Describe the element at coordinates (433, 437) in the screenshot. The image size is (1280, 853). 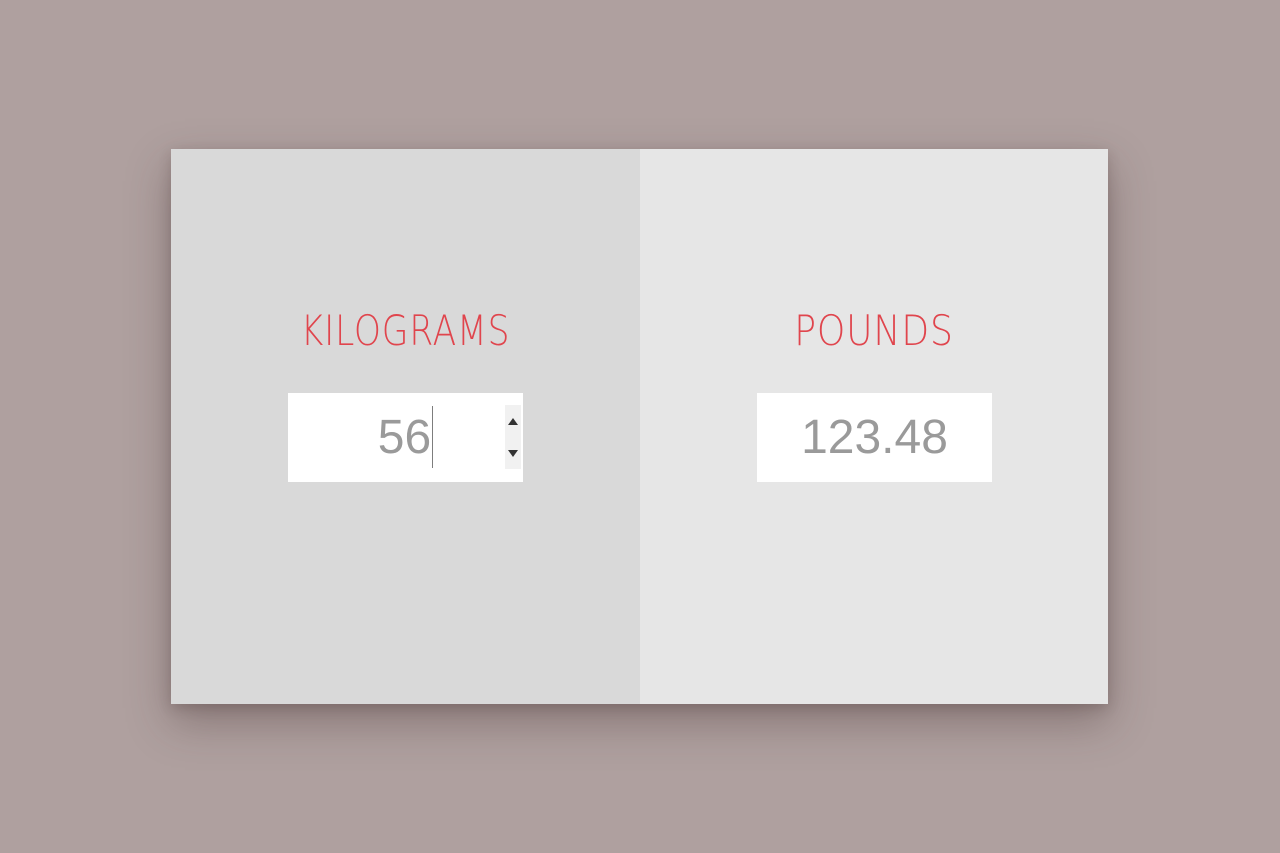
I see `text-caret` at that location.